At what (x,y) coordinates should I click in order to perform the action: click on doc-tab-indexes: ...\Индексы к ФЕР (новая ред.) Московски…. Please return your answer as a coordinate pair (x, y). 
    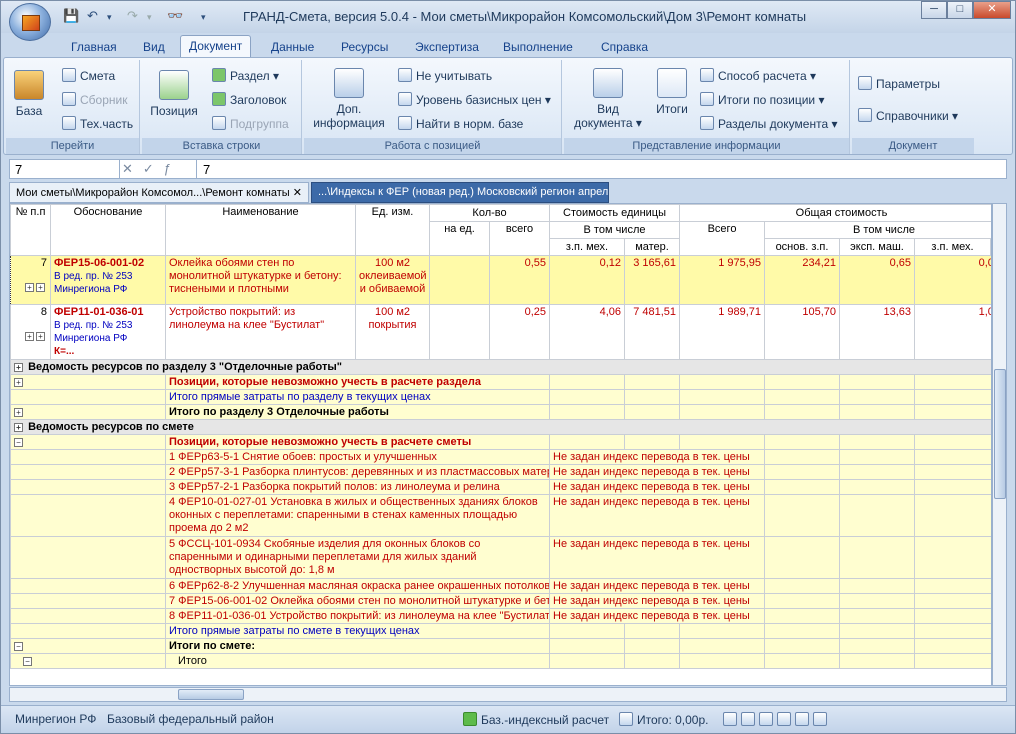
    Looking at the image, I should click on (460, 192).